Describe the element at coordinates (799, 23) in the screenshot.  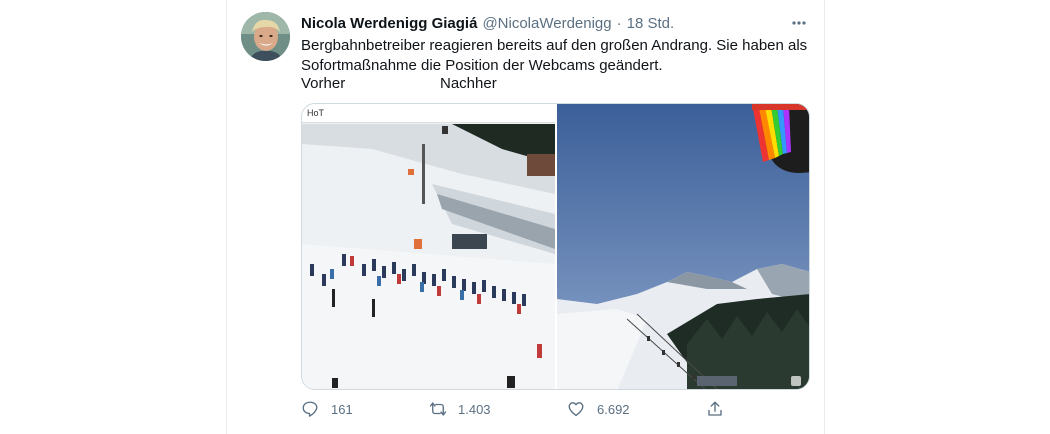
I see `more-horizontal-icon` at that location.